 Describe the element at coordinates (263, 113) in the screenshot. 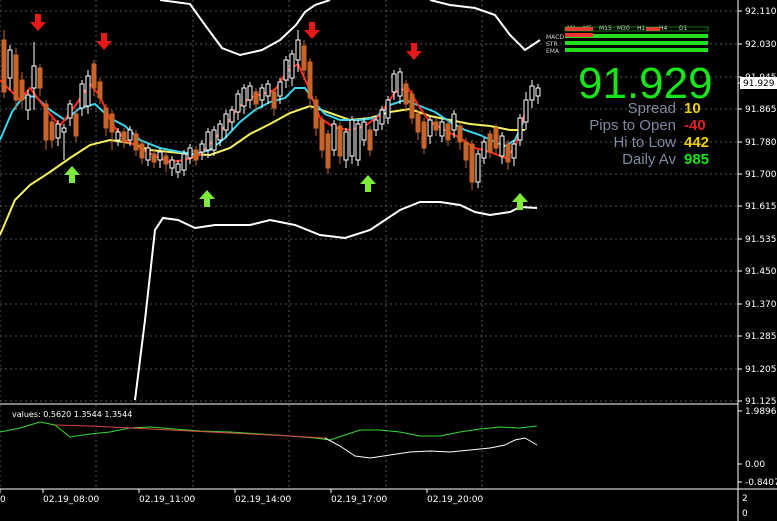

I see `ma-fast-line` at that location.